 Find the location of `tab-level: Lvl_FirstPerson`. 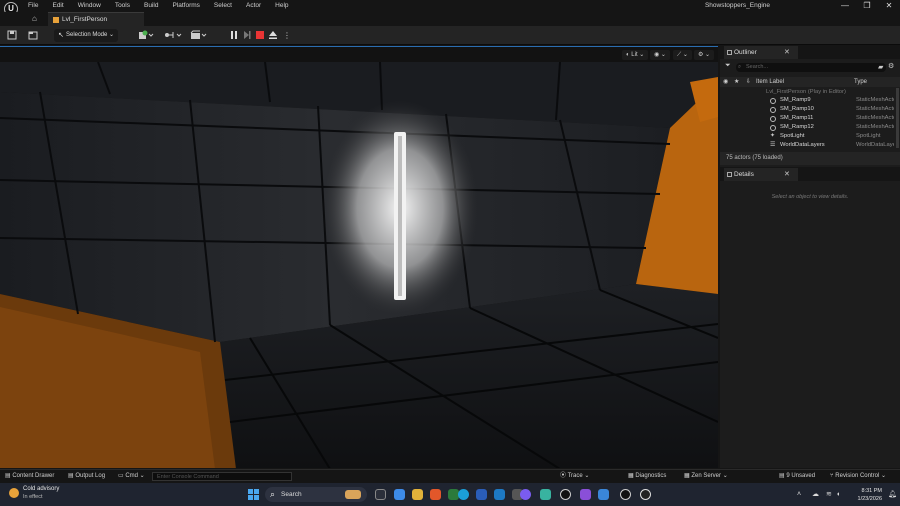

tab-level: Lvl_FirstPerson is located at coordinates (96, 19).